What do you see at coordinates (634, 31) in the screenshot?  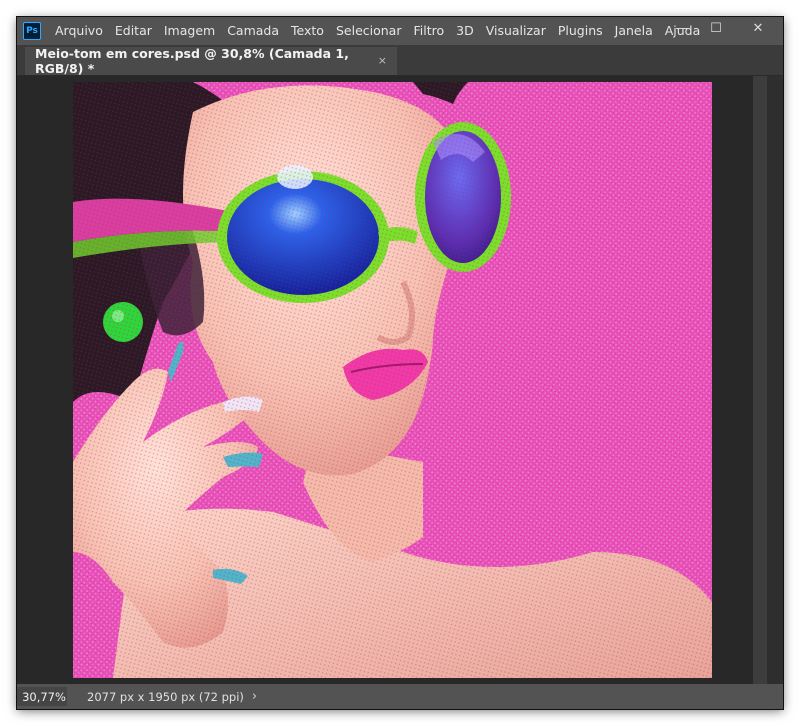 I see `menu-janela: Janela` at bounding box center [634, 31].